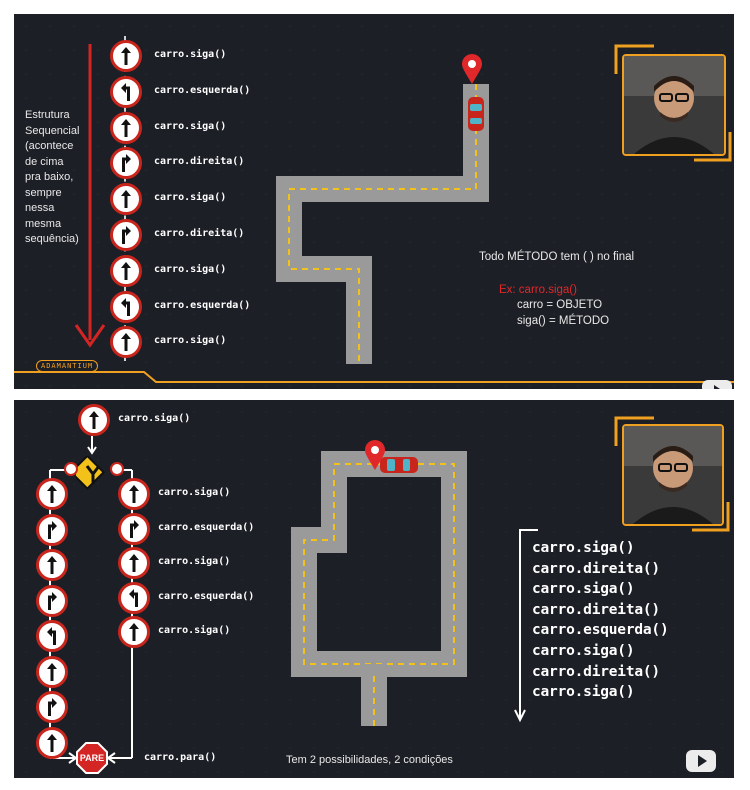 The height and width of the screenshot is (790, 750). I want to click on stop-sign-label: PARE, so click(92, 758).